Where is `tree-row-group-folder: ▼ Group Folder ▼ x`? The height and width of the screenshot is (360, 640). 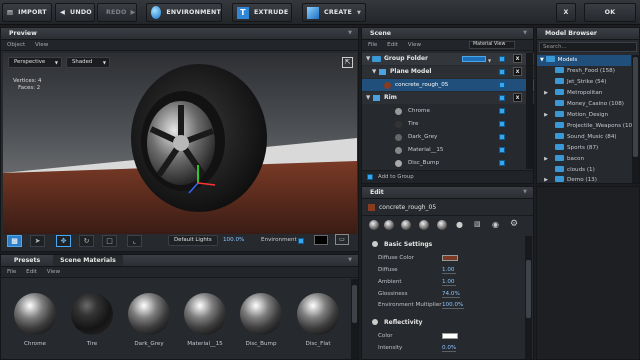
tree-row-group-folder: ▼ Group Folder ▼ x is located at coordinates (448, 59).